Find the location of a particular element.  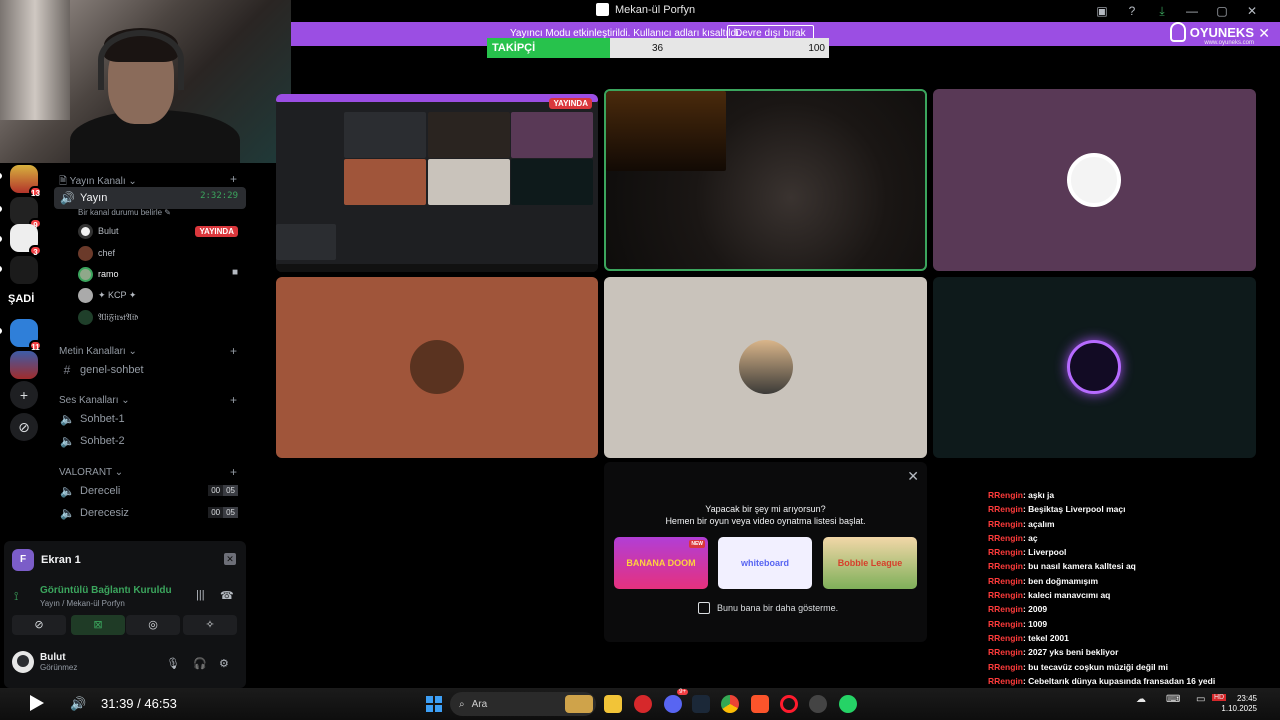

chrome-icon is located at coordinates (730, 704).